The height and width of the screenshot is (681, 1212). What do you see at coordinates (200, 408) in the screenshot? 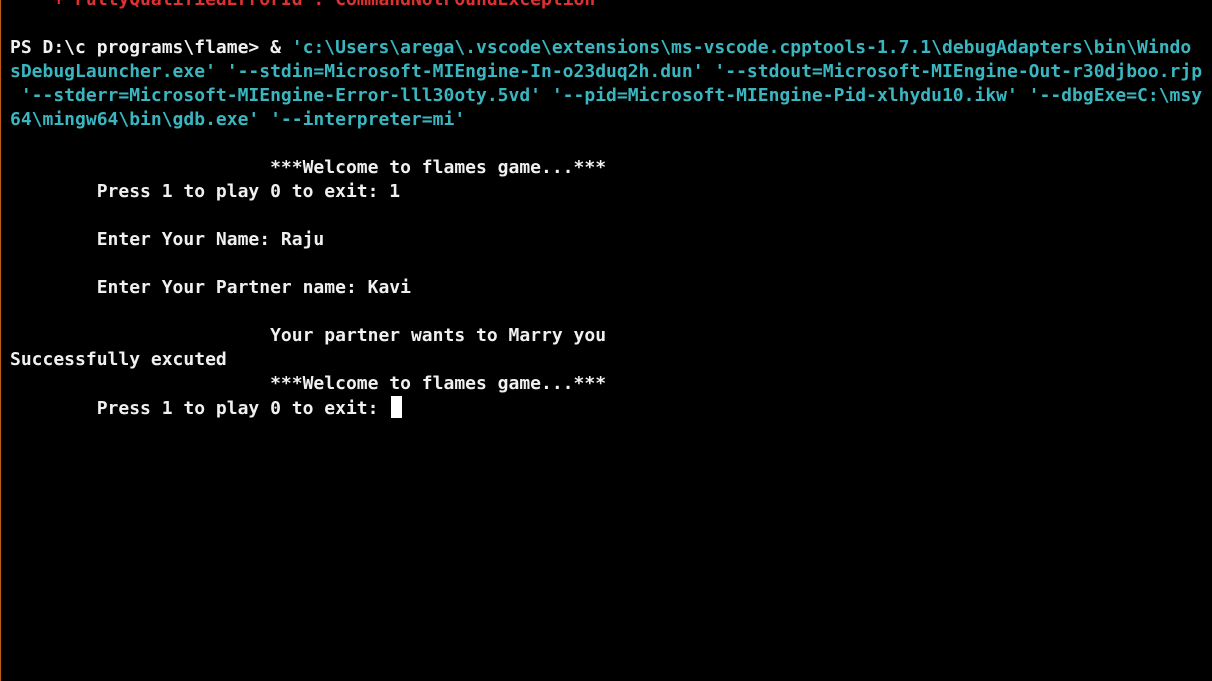
I see `input-prompt-text: Press 1 to play 0 to exit:` at bounding box center [200, 408].